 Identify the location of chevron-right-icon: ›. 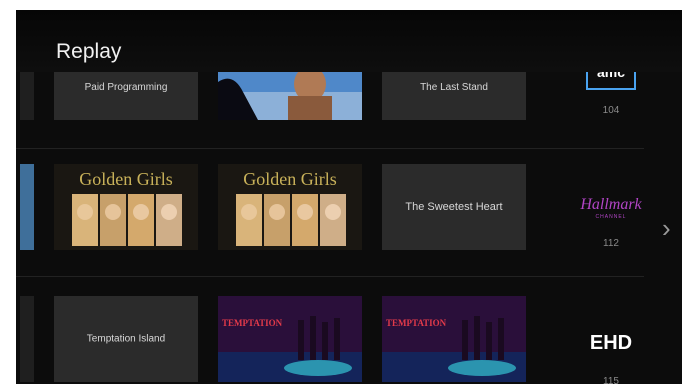
(666, 228).